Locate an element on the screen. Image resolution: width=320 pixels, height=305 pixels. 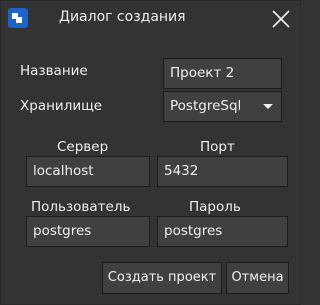
cancel-button: Отмена is located at coordinates (257, 278).